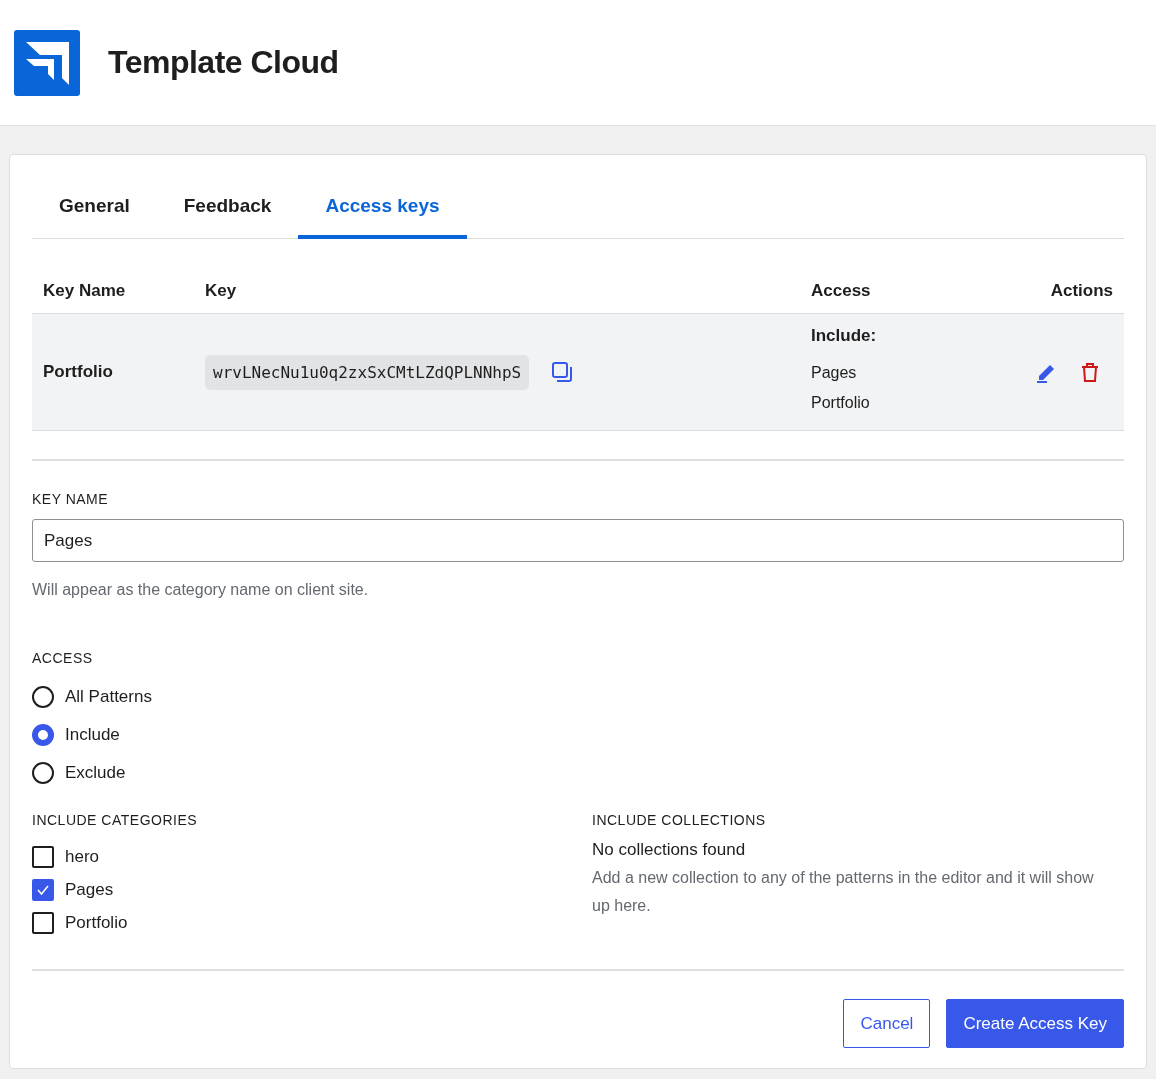 The image size is (1156, 1079). What do you see at coordinates (1090, 372) in the screenshot?
I see `delete-button` at bounding box center [1090, 372].